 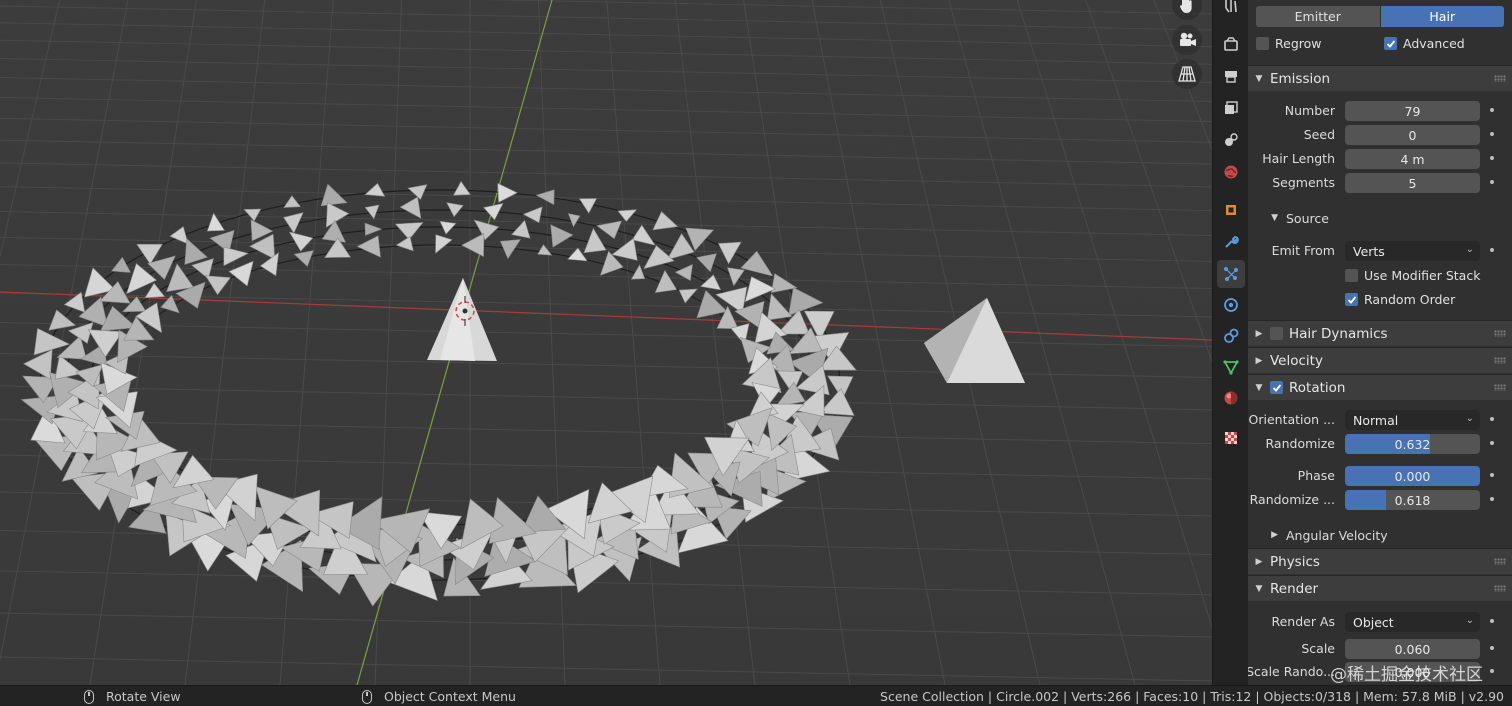 I want to click on emission-title: Emission, so click(x=1300, y=78).